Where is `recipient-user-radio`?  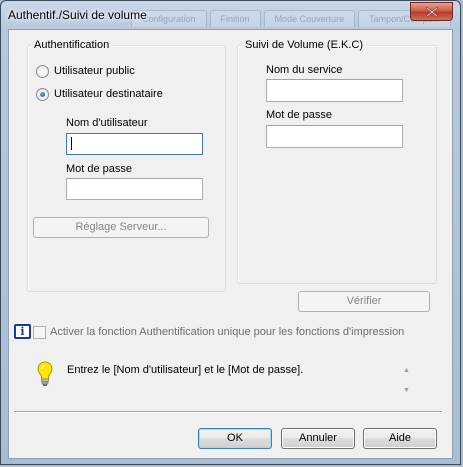 recipient-user-radio is located at coordinates (42, 94).